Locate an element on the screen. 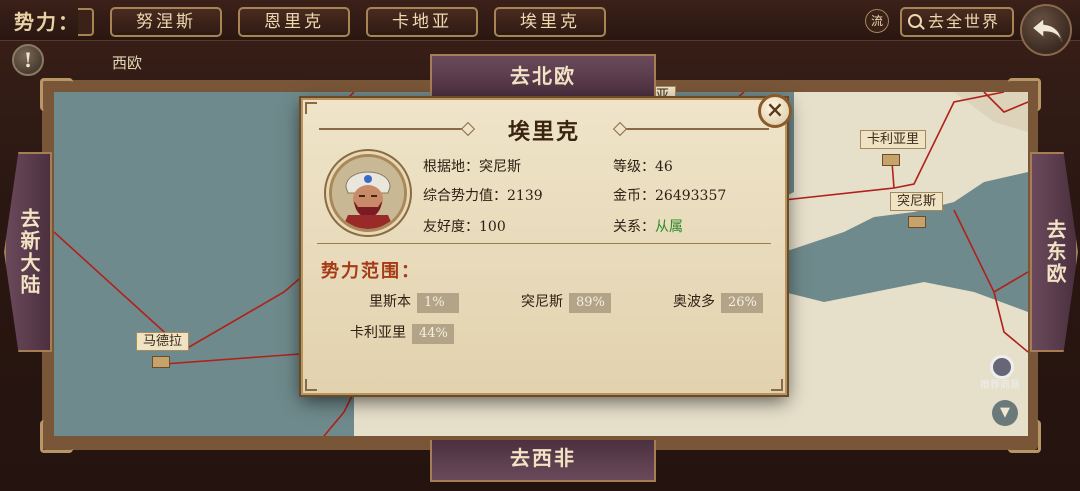 The height and width of the screenshot is (491, 1080). dialog-divider is located at coordinates (544, 243).